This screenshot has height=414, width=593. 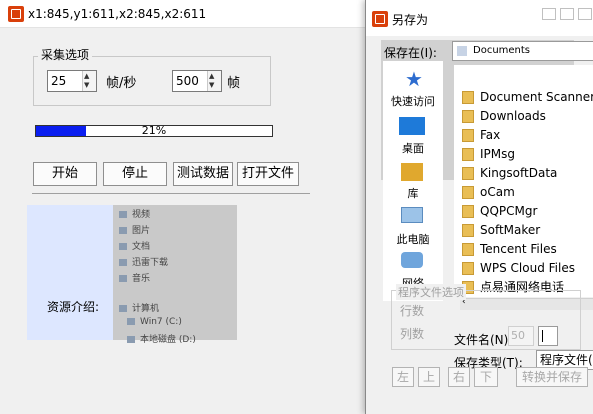 I want to click on list-item: Tencent Files, so click(x=523, y=249).